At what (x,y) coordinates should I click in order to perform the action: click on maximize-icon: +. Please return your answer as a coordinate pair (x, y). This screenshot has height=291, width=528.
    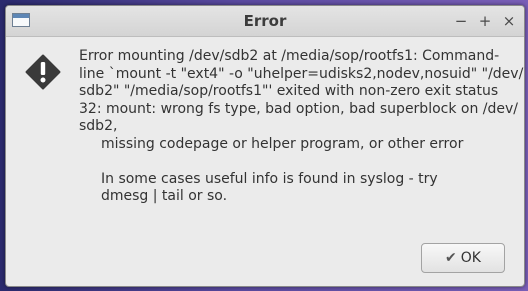
    Looking at the image, I should click on (485, 21).